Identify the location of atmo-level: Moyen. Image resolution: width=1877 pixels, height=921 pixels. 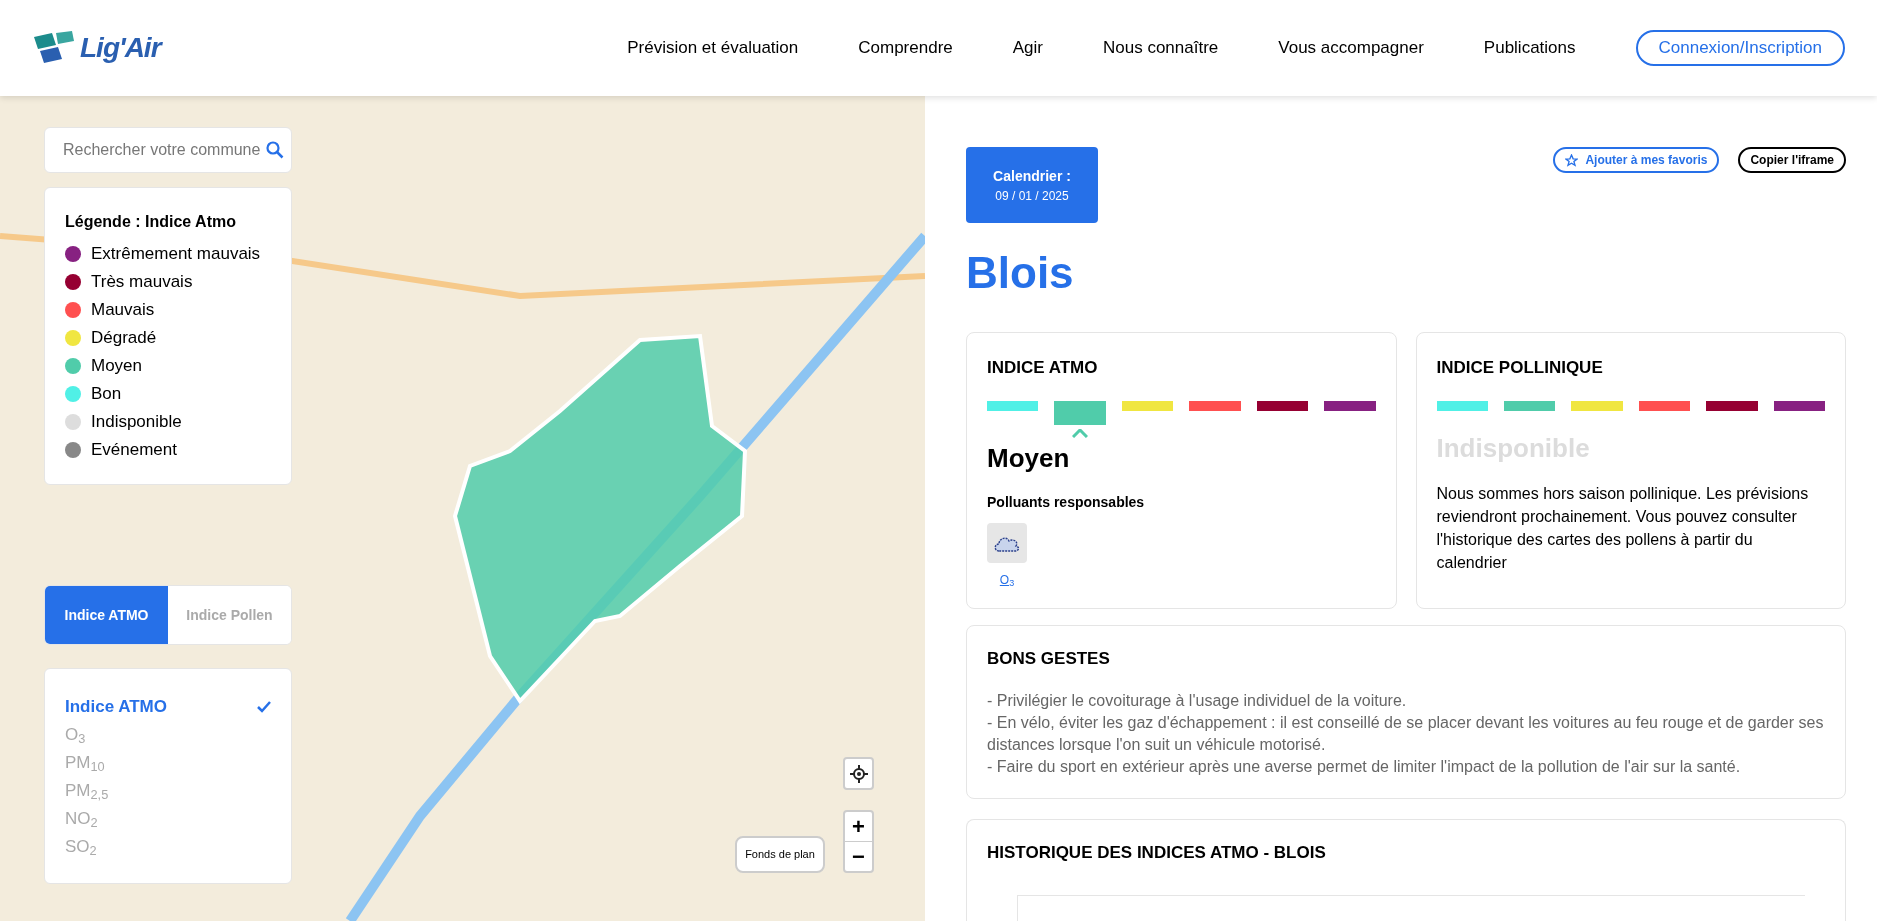
(1029, 458).